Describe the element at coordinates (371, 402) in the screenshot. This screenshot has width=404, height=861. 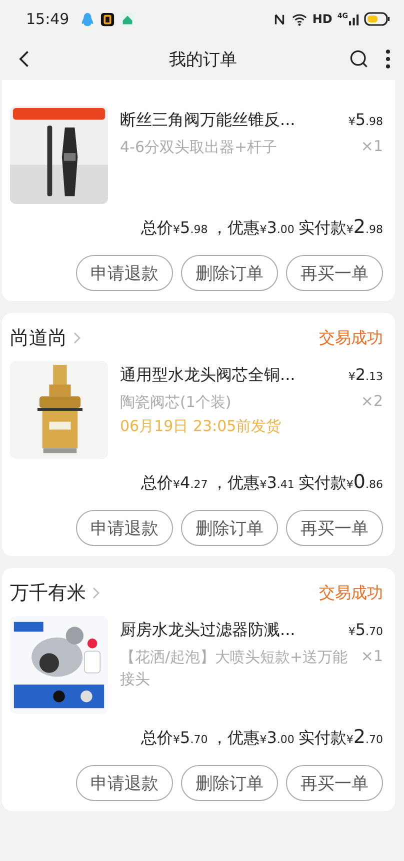
I see `quantity: ×2` at that location.